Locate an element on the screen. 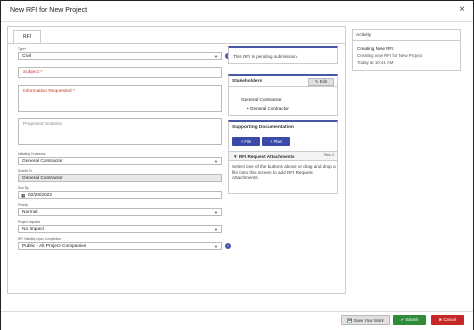  submit-to-field: Submit To General Contractor is located at coordinates (120, 175).